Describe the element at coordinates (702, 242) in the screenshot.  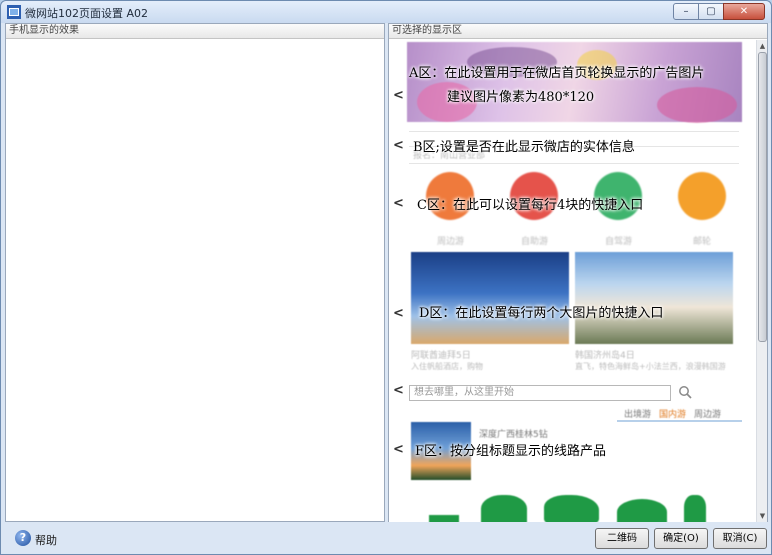
I see `zone-c-label: 邮轮` at that location.